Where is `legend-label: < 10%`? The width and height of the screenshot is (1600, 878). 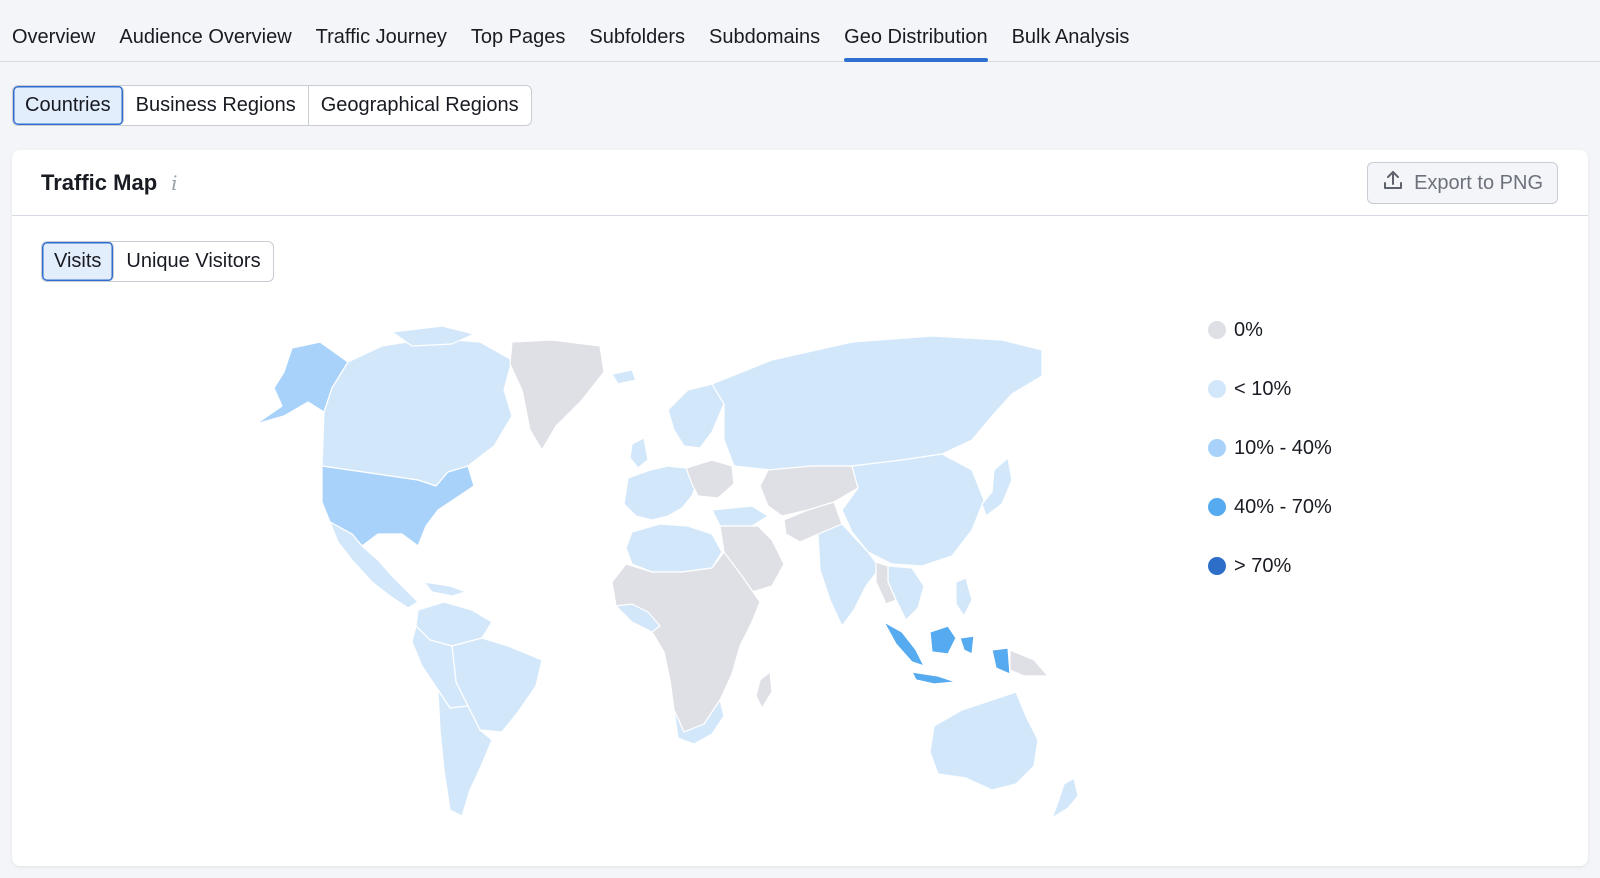
legend-label: < 10% is located at coordinates (1263, 388).